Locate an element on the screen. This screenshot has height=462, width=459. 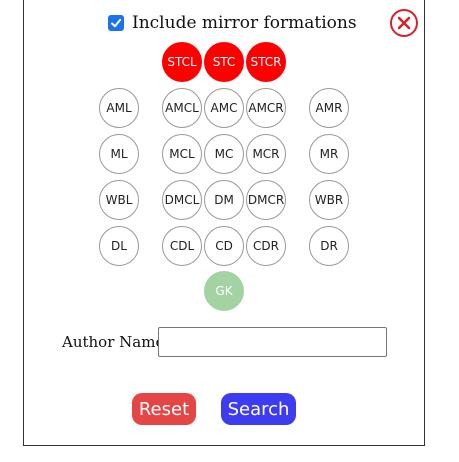
position-amc: AMC is located at coordinates (224, 108).